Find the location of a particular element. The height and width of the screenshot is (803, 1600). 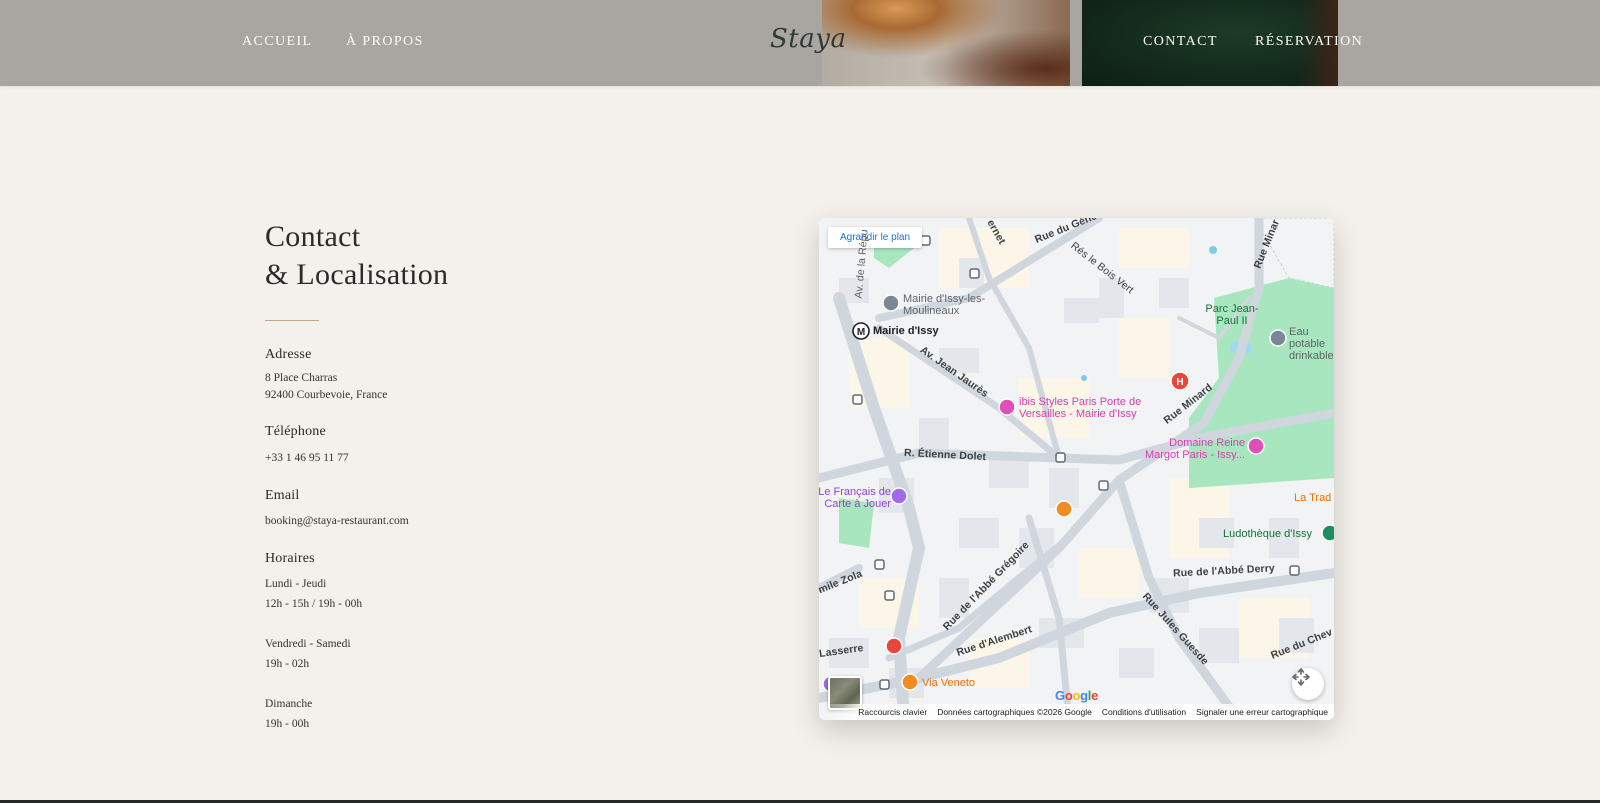

section-title: Contact & Localisation is located at coordinates (356, 256).